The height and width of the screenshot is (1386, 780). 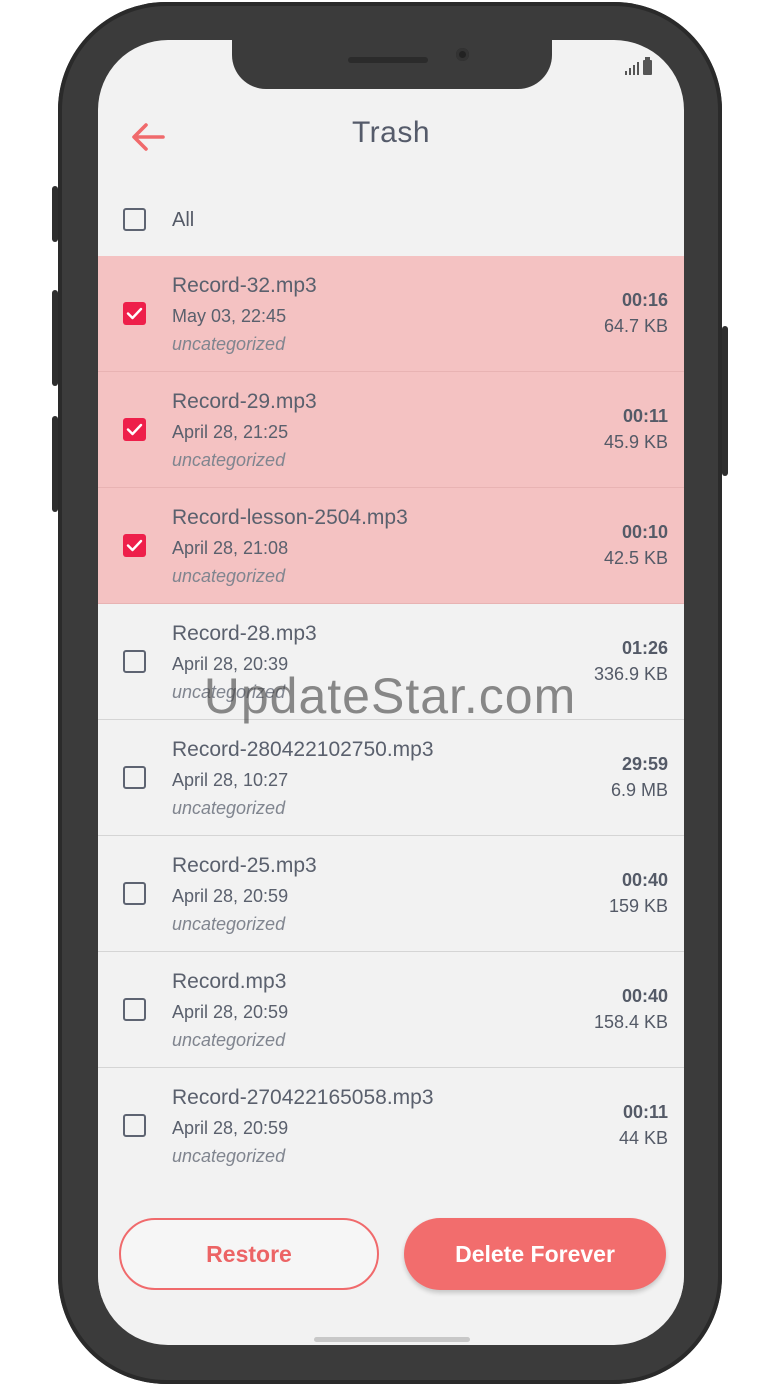 What do you see at coordinates (303, 1097) in the screenshot?
I see `record-name: Record-270422165058.mp3` at bounding box center [303, 1097].